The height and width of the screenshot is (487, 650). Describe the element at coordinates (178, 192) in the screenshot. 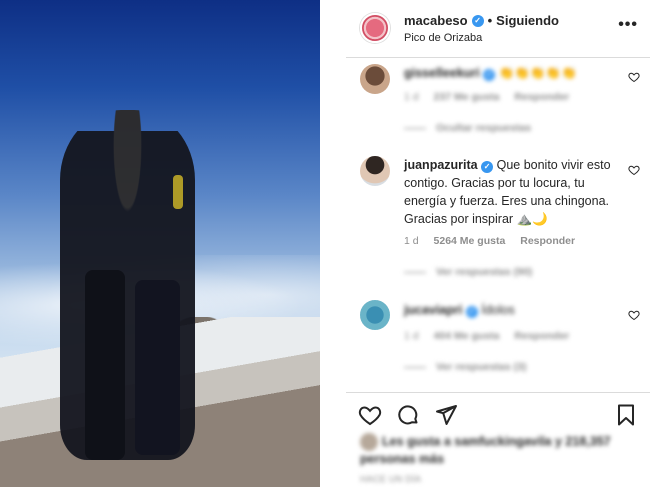

I see `photo-jacket-patch` at that location.